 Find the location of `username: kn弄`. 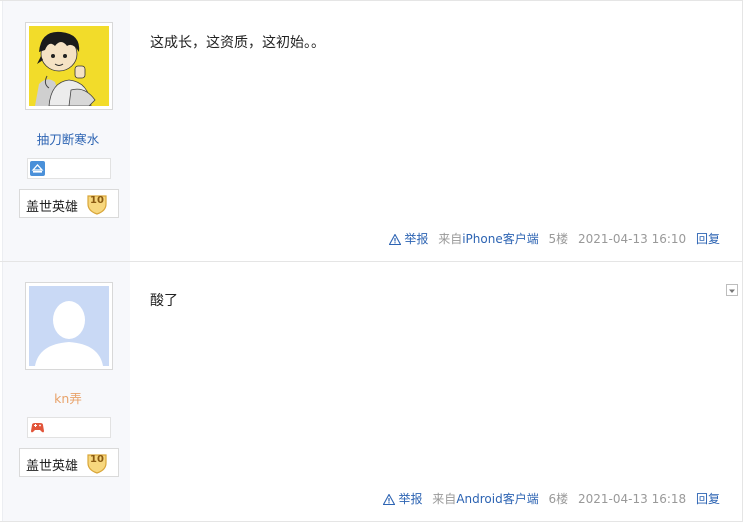

username: kn弄 is located at coordinates (68, 397).